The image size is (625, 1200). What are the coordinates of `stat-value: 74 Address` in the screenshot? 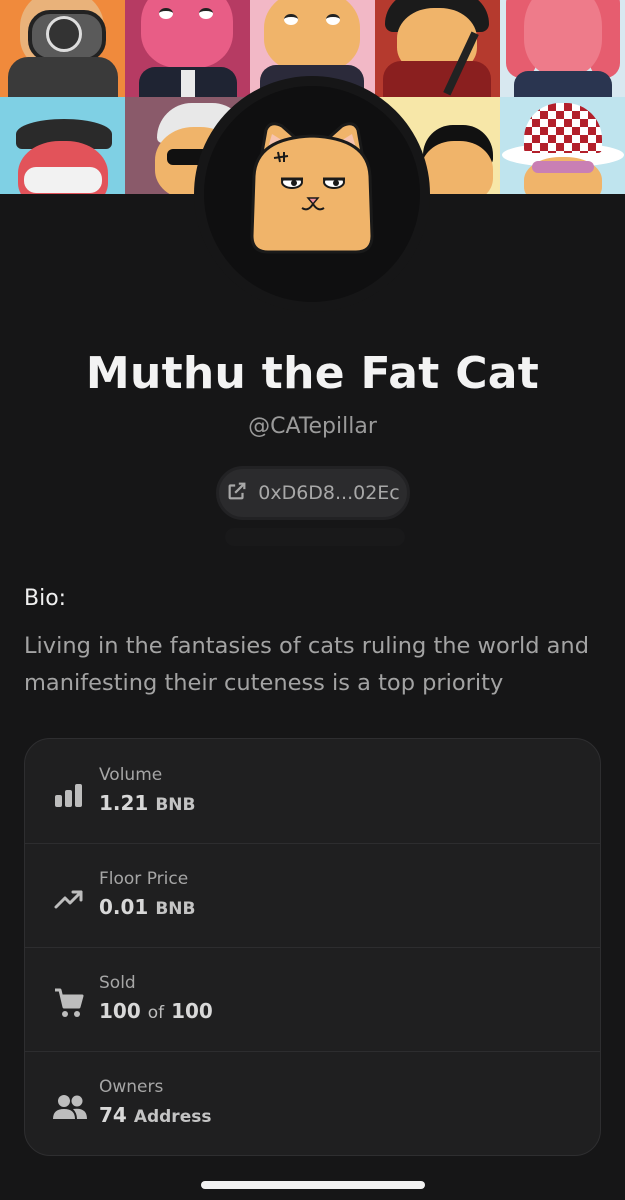 It's located at (155, 1115).